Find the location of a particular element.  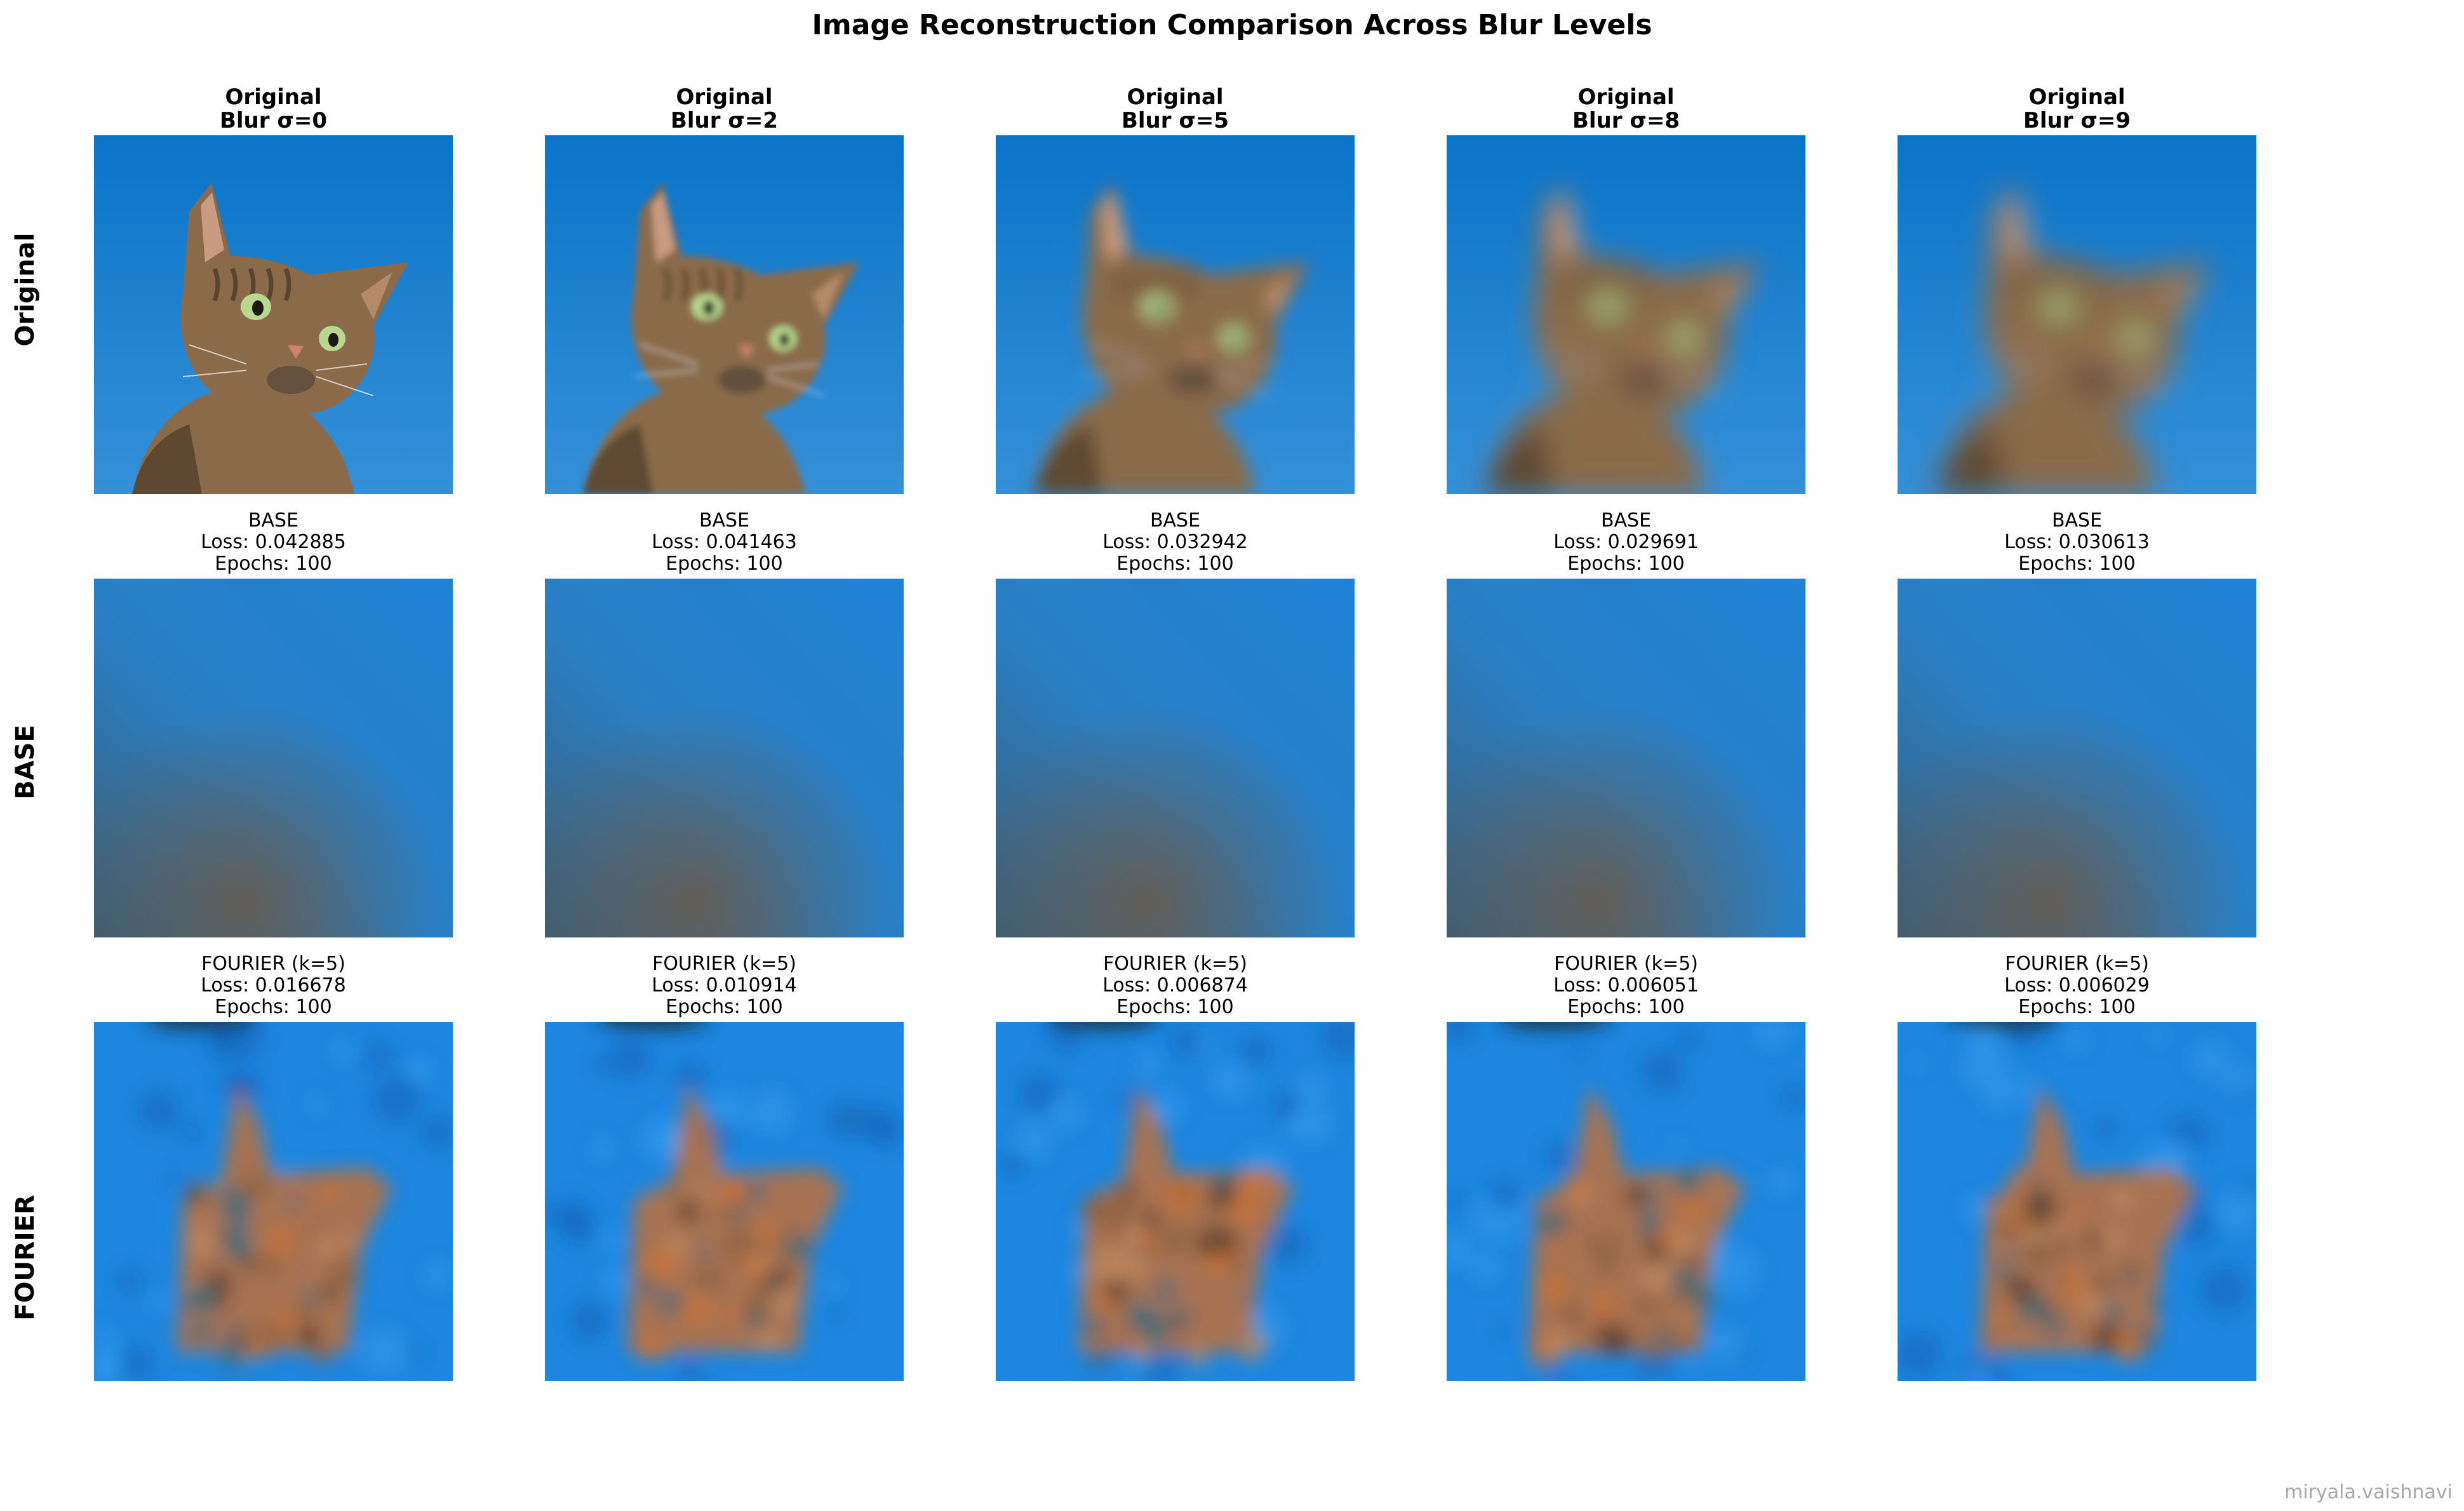

panel-title-line-2: Loss: 0.010914 is located at coordinates (724, 985).